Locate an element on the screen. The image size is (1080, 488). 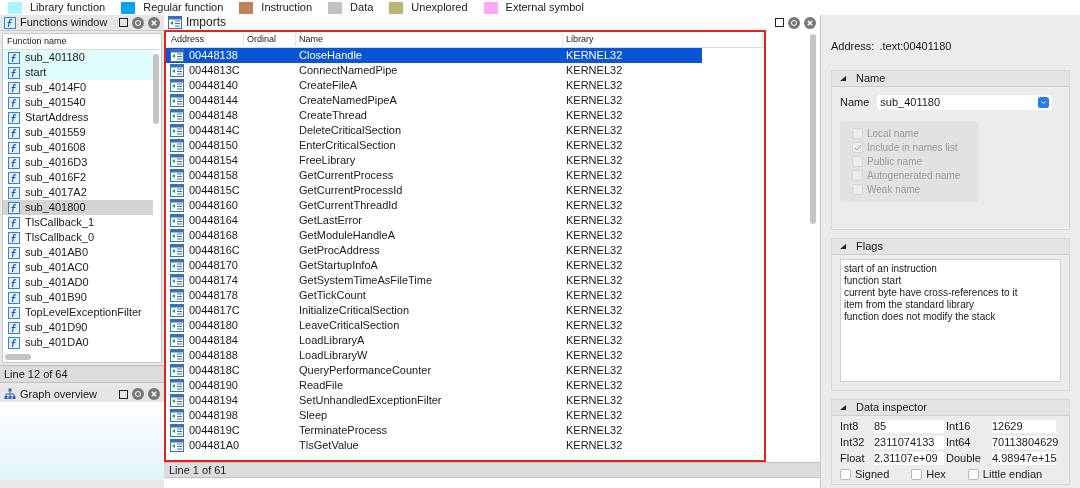
field-label: Double is located at coordinates (964, 458).